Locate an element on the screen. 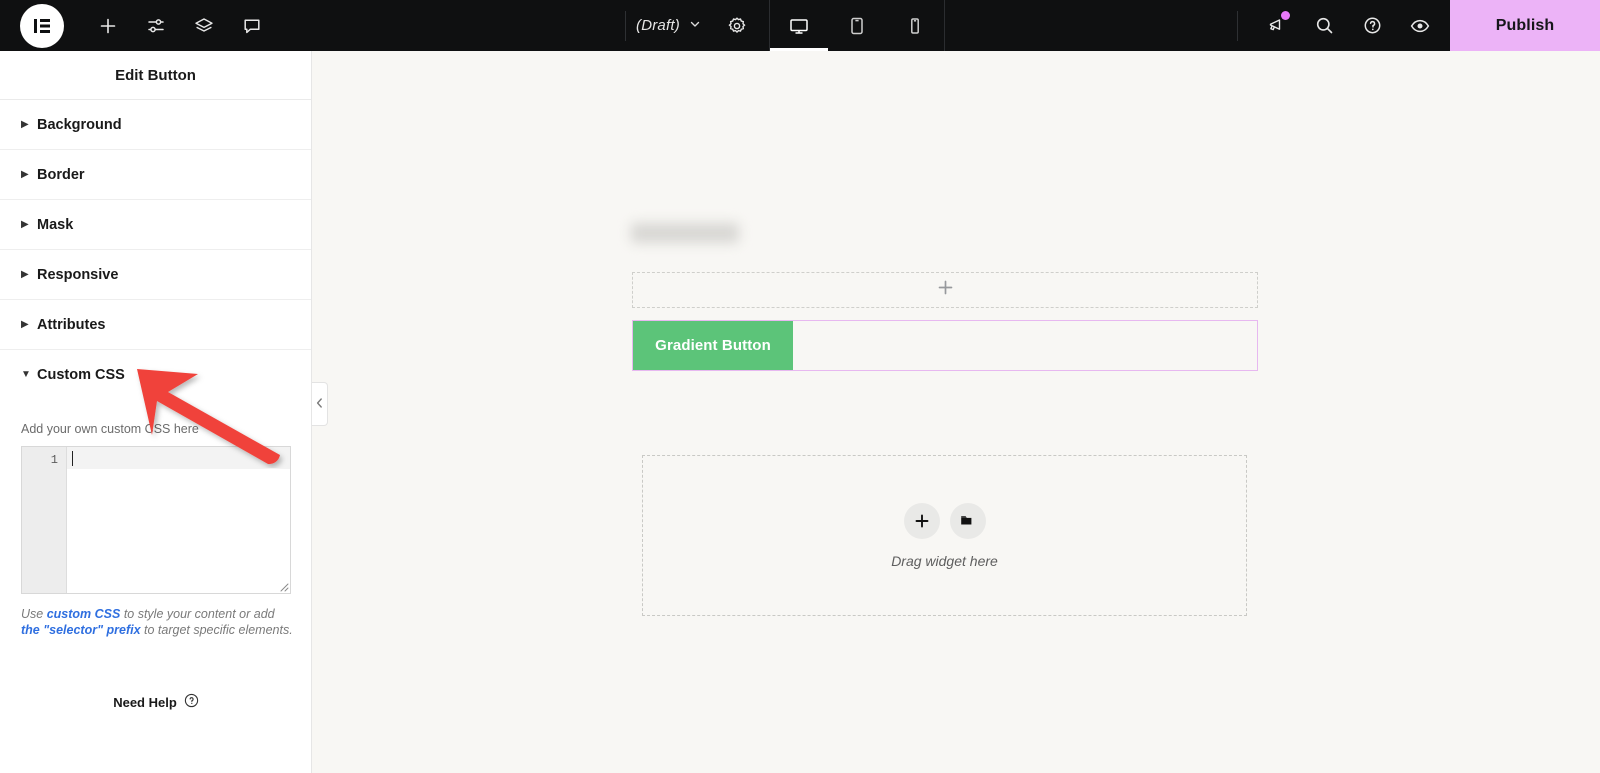  add-section-row is located at coordinates (945, 290).